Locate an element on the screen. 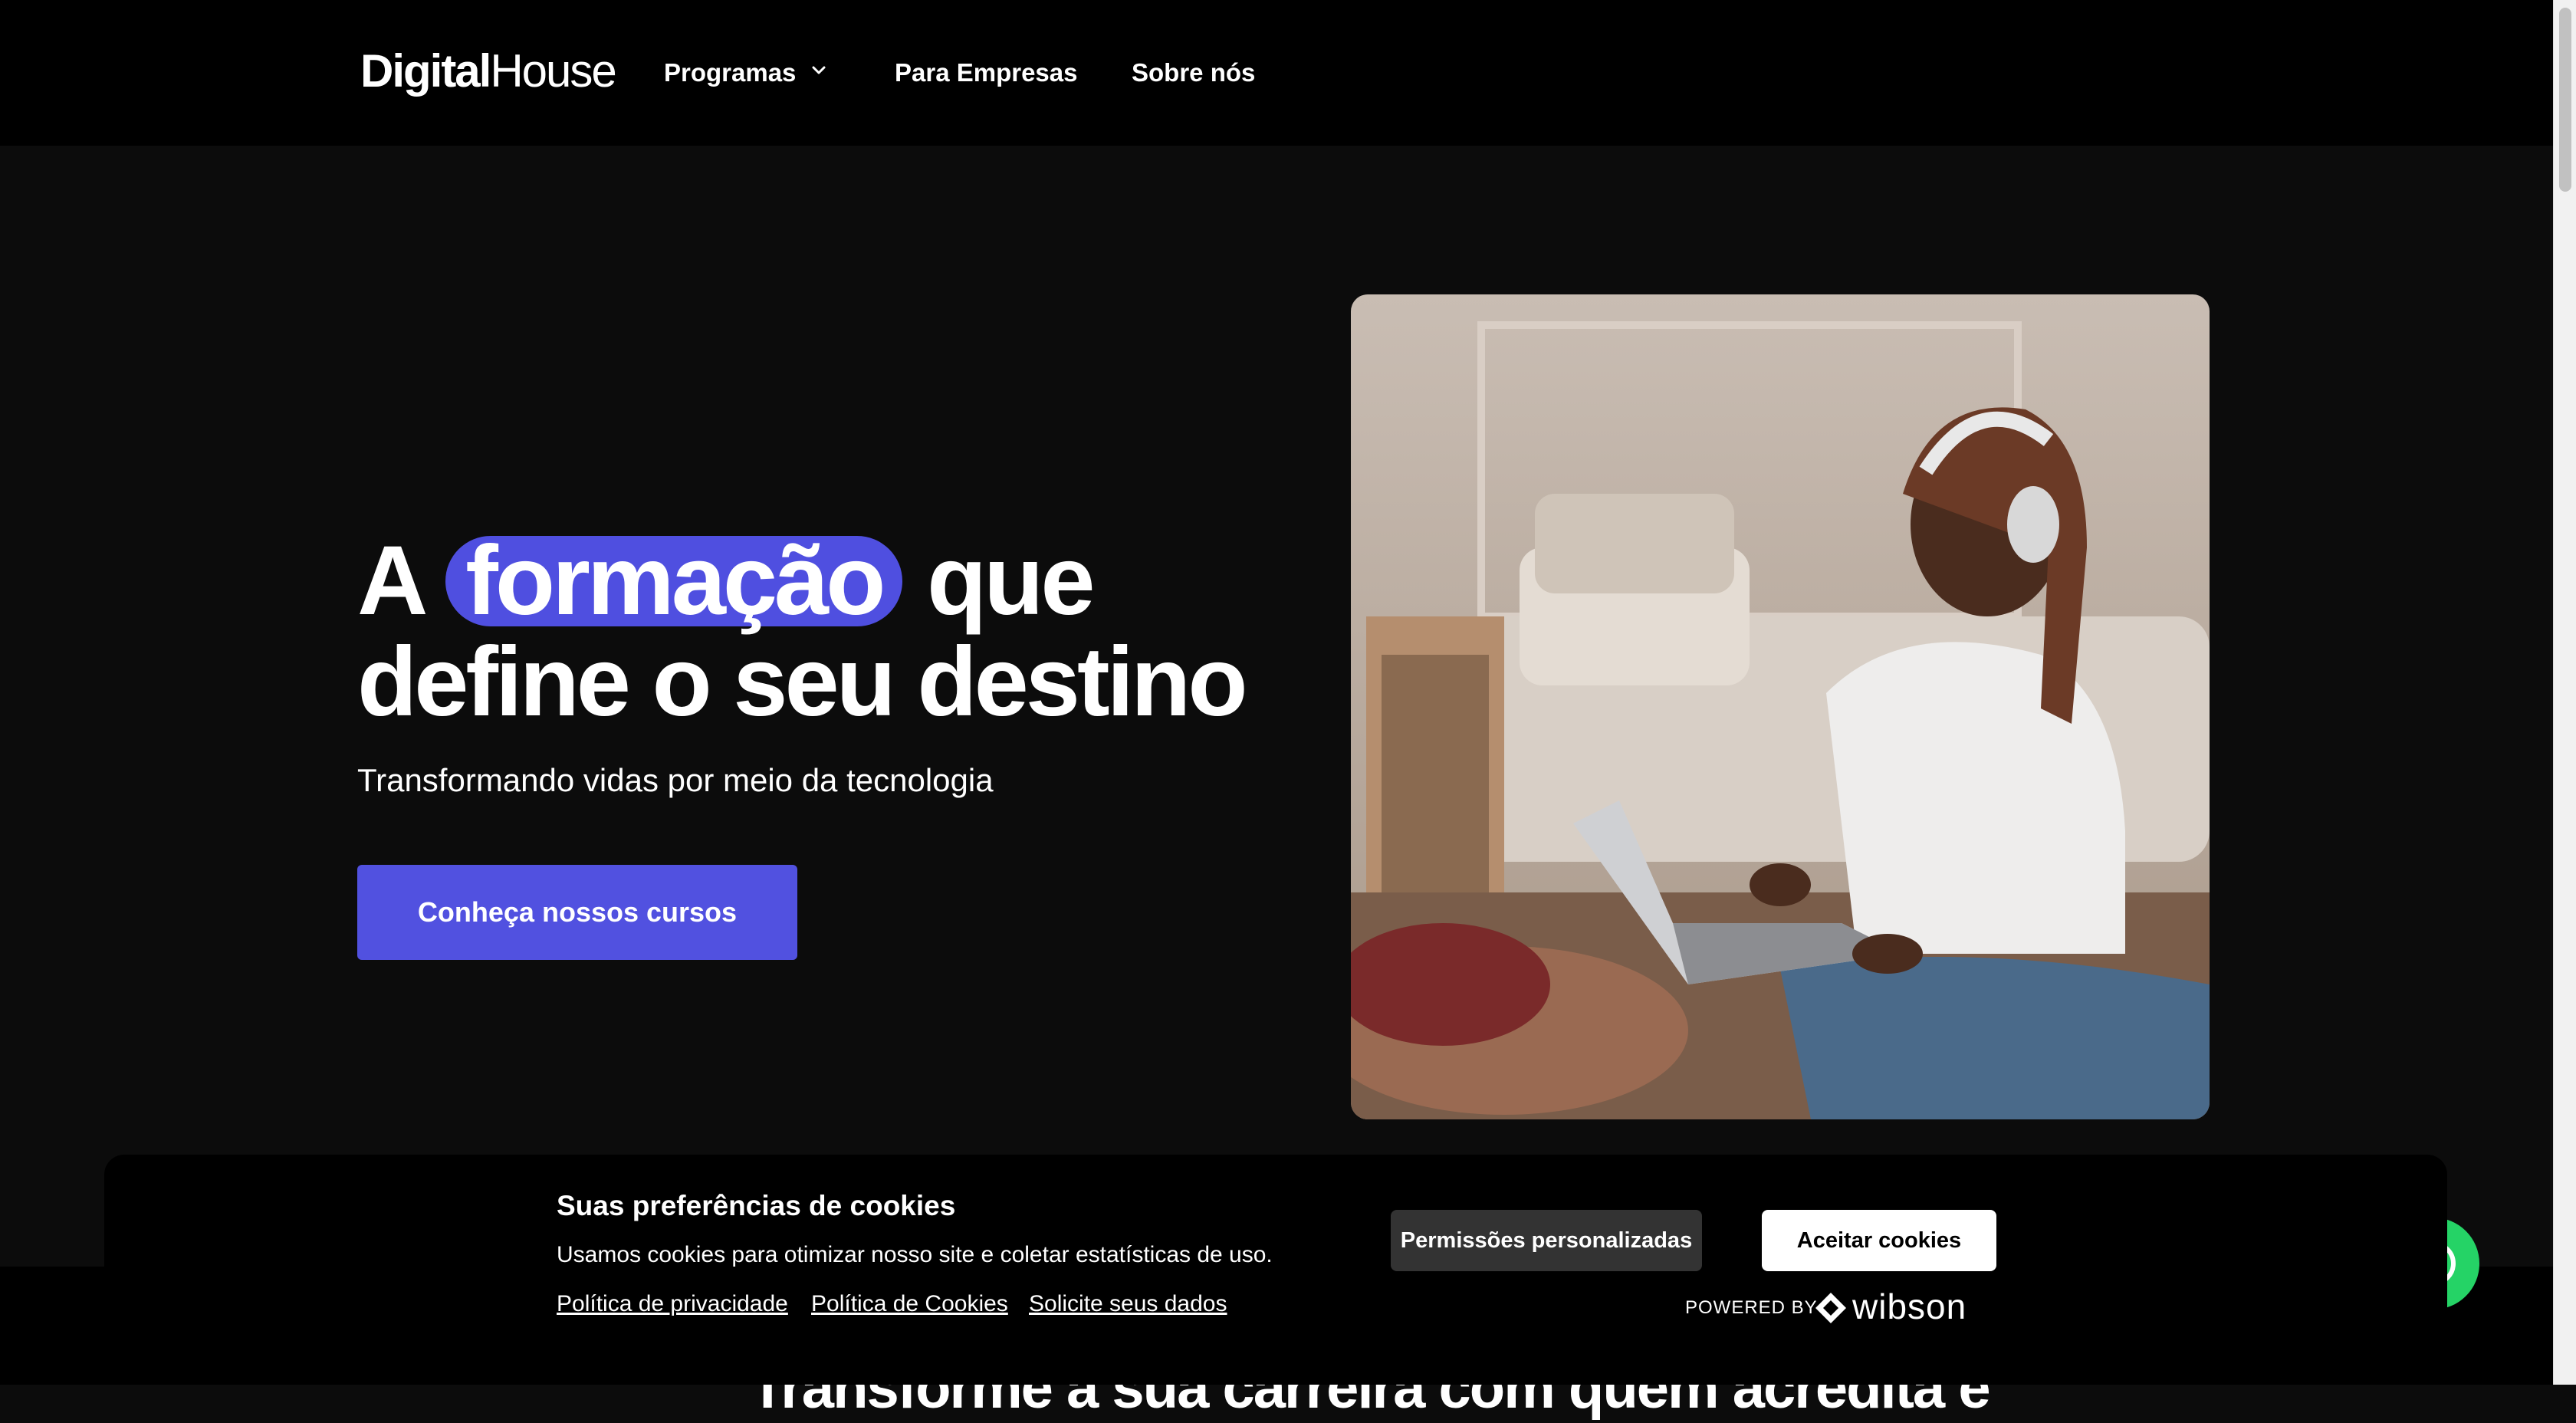 The image size is (2576, 1423). privacy-policy-link: Política de privacidade is located at coordinates (672, 1304).